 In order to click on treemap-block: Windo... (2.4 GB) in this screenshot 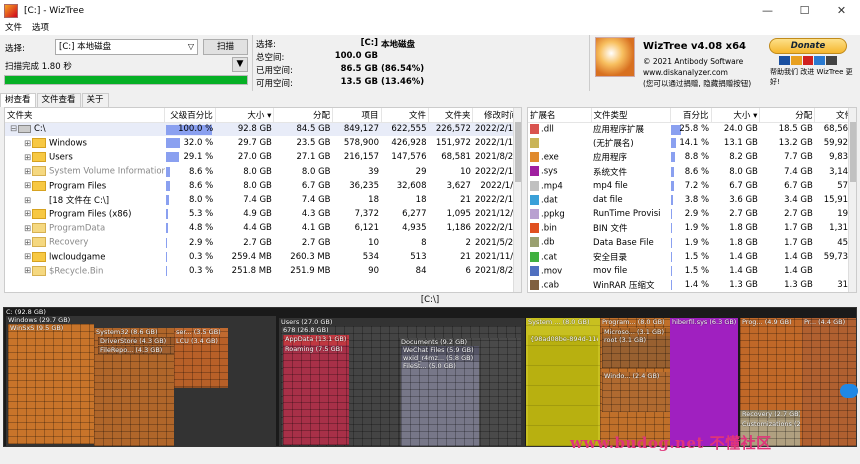, I will do `click(636, 392)`.